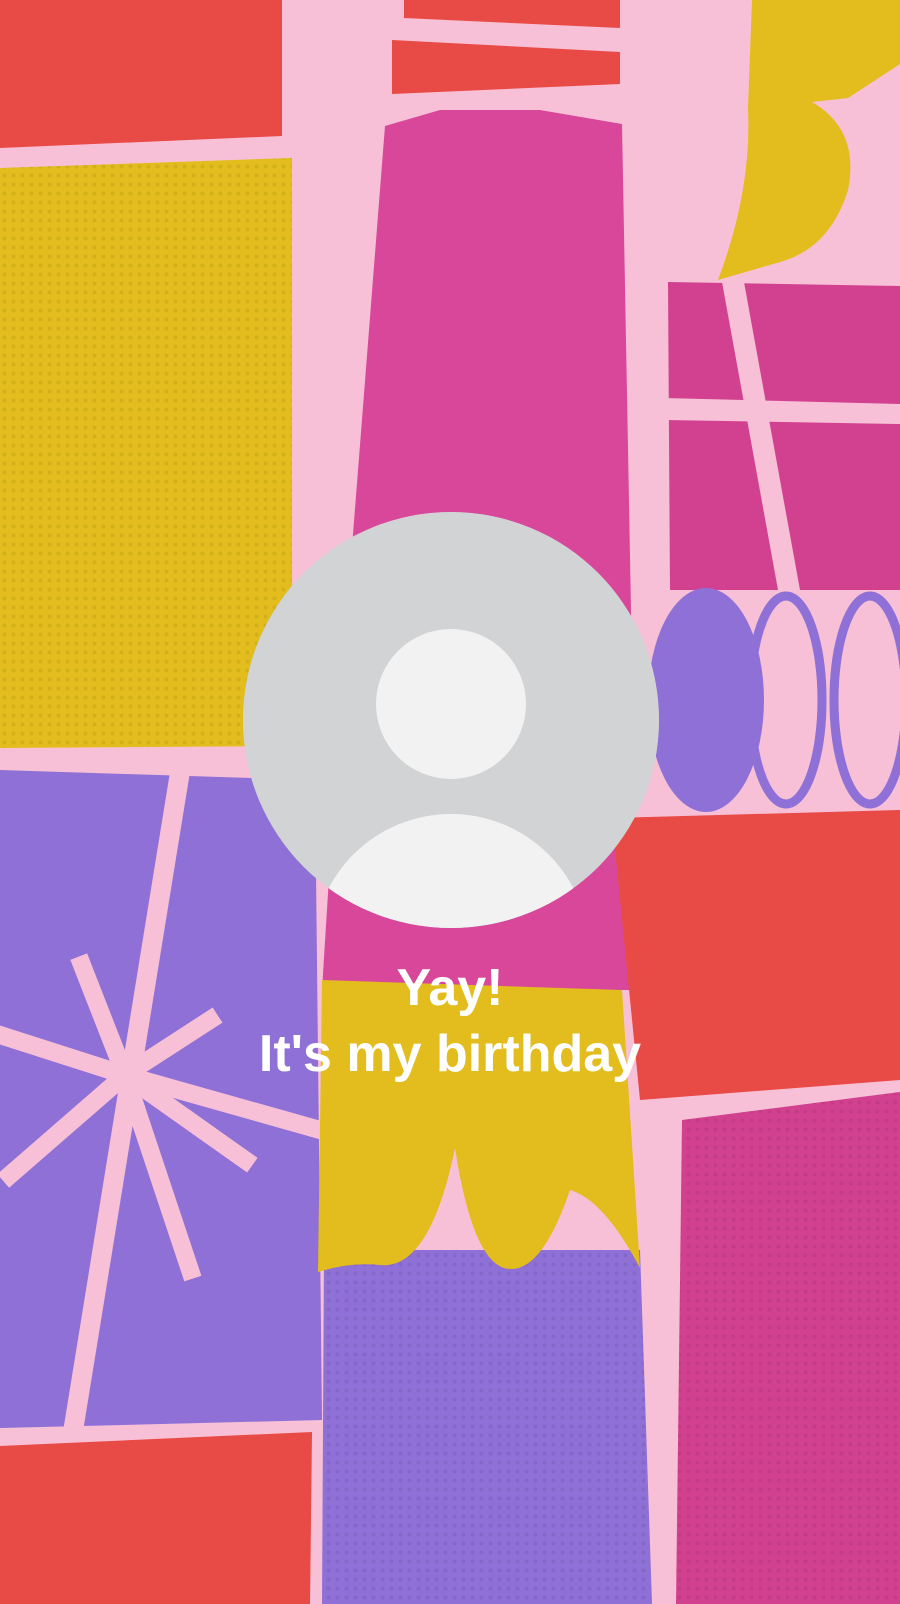 This screenshot has width=900, height=1604. Describe the element at coordinates (450, 988) in the screenshot. I see `caption-line-1: Yay!` at that location.